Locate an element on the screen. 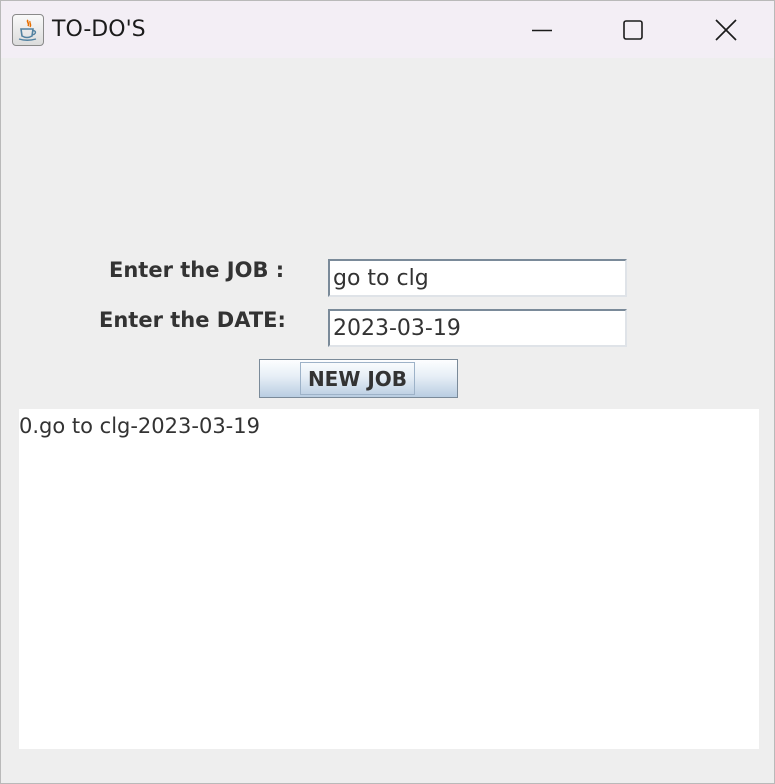 Image resolution: width=775 pixels, height=784 pixels. job-input is located at coordinates (477, 278).